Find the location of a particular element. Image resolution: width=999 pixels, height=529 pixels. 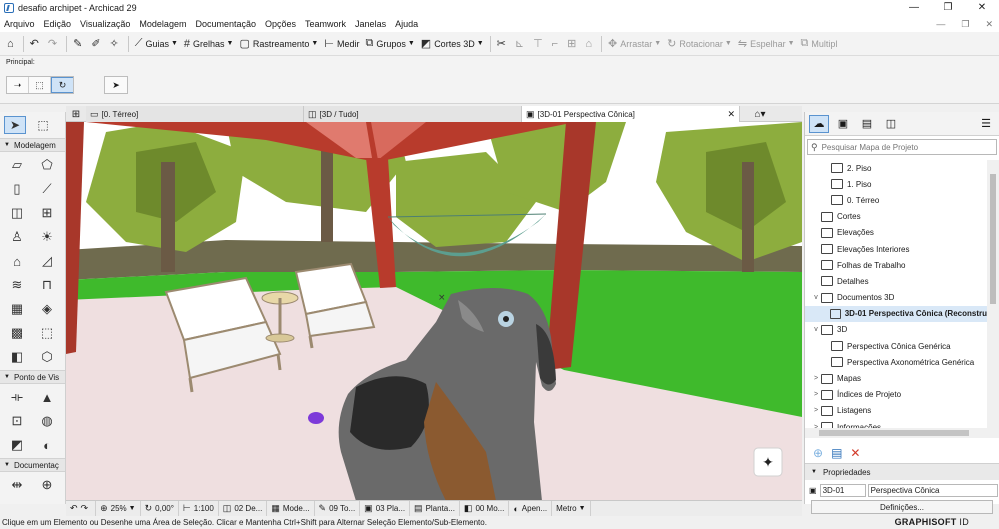

change-tool: ◐ is located at coordinates (47, 445).